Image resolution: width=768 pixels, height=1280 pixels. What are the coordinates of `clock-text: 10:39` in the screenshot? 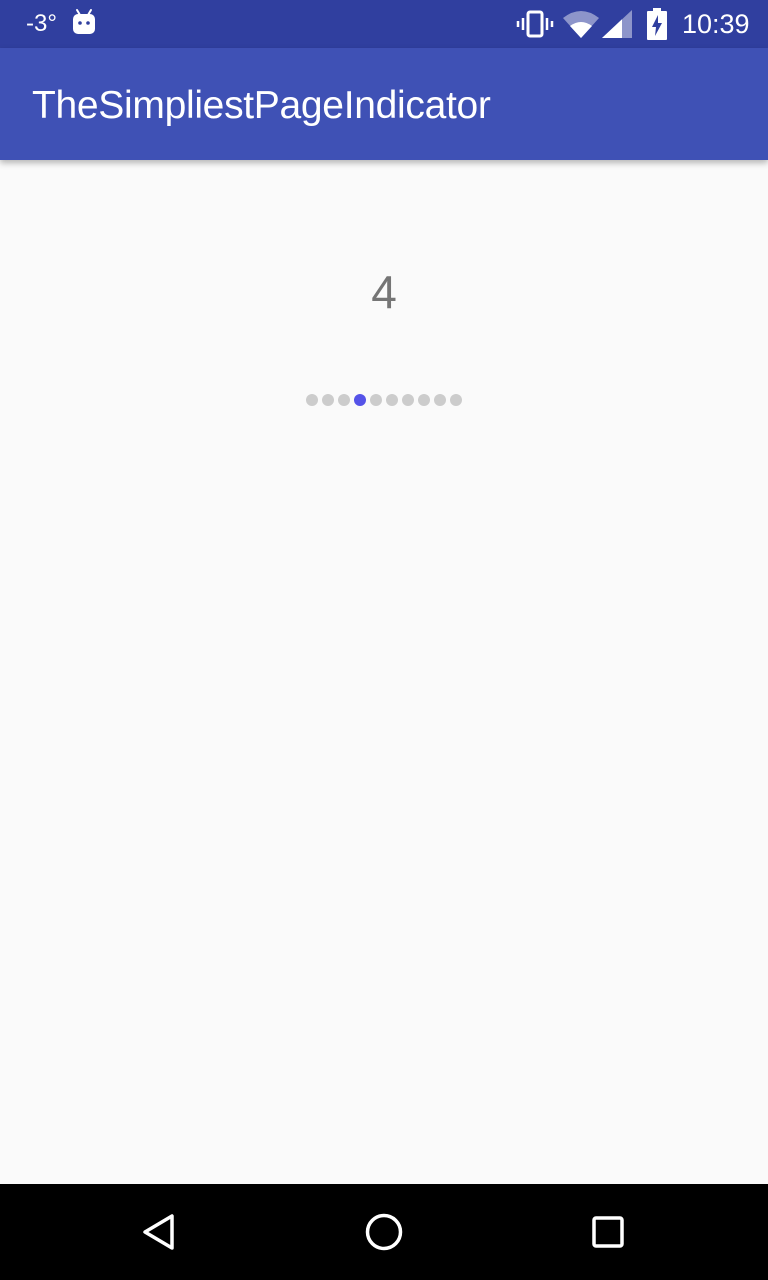 It's located at (716, 24).